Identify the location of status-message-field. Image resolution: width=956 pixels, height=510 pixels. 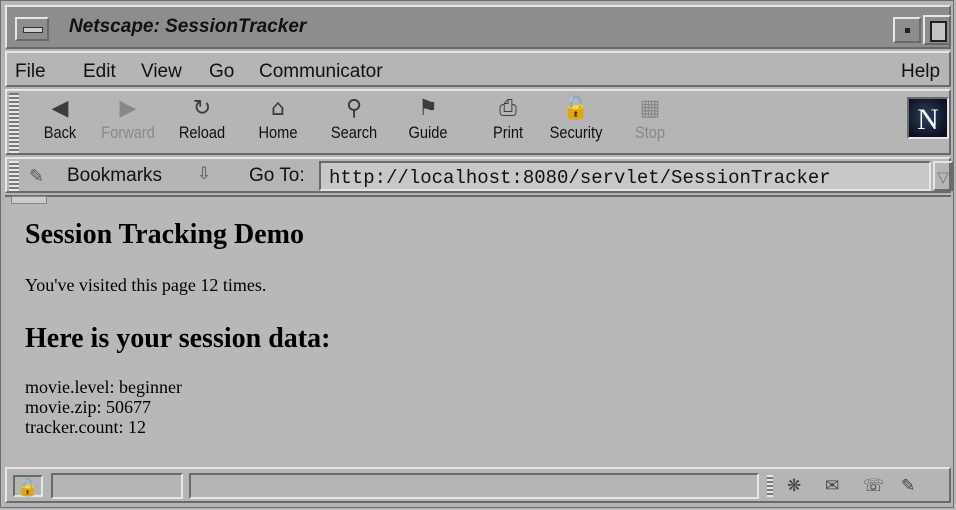
(474, 486).